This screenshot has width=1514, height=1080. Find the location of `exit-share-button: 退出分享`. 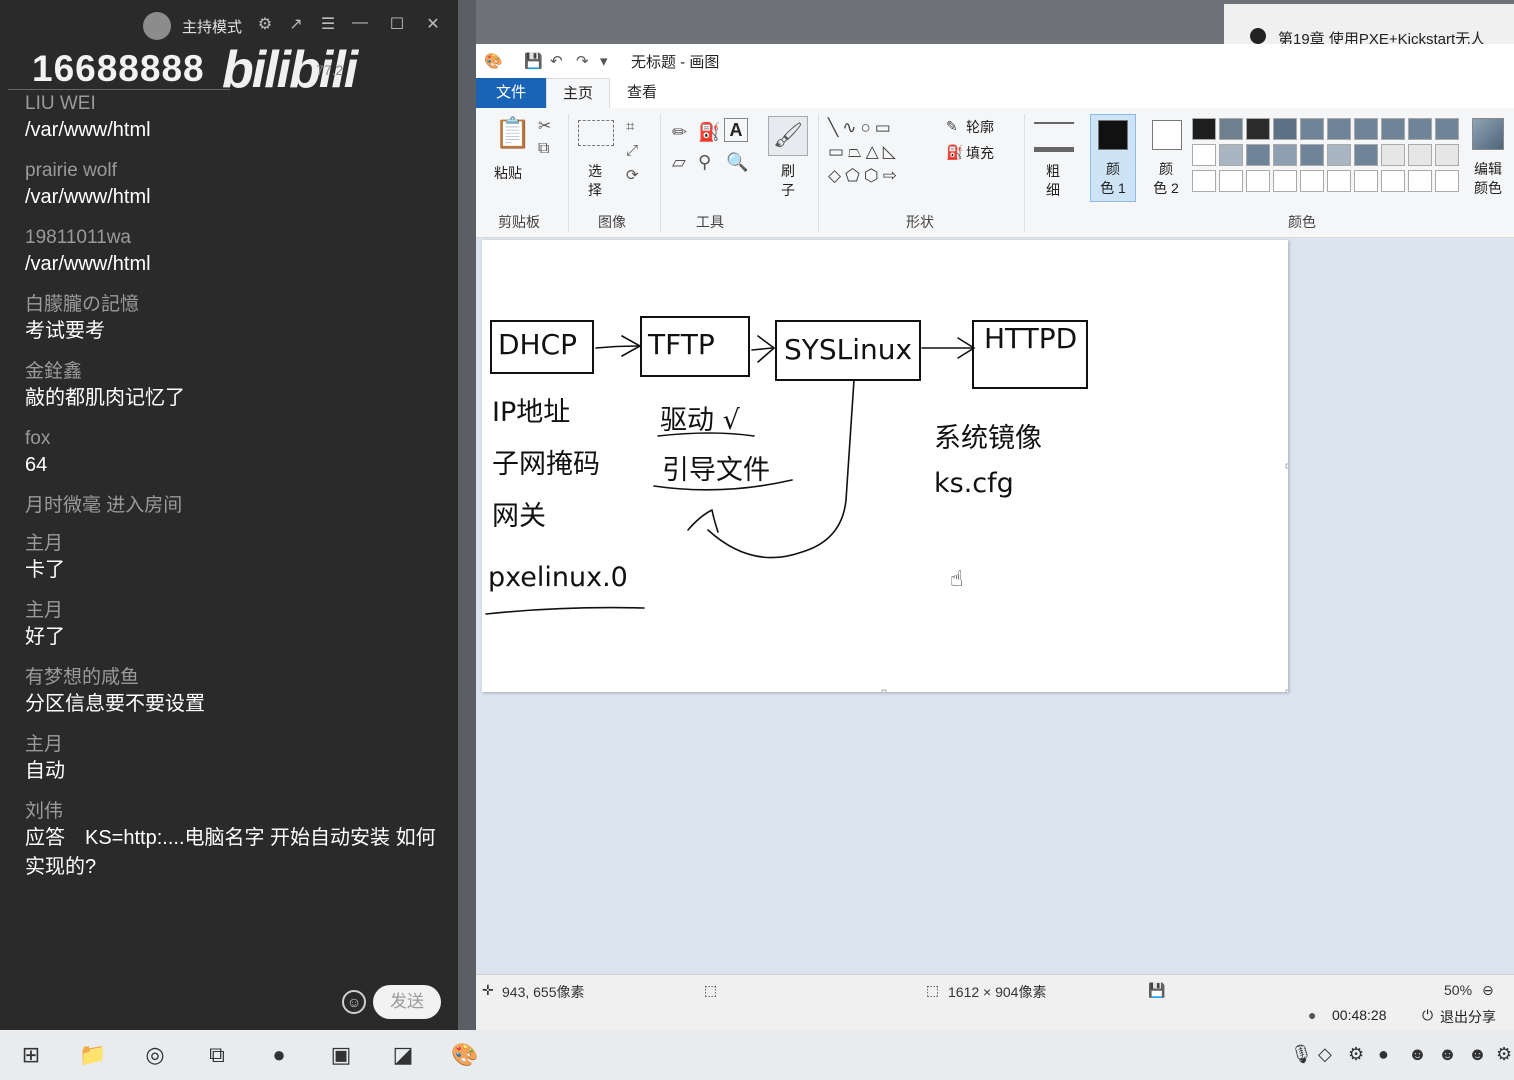

exit-share-button: 退出分享 is located at coordinates (1468, 1017).